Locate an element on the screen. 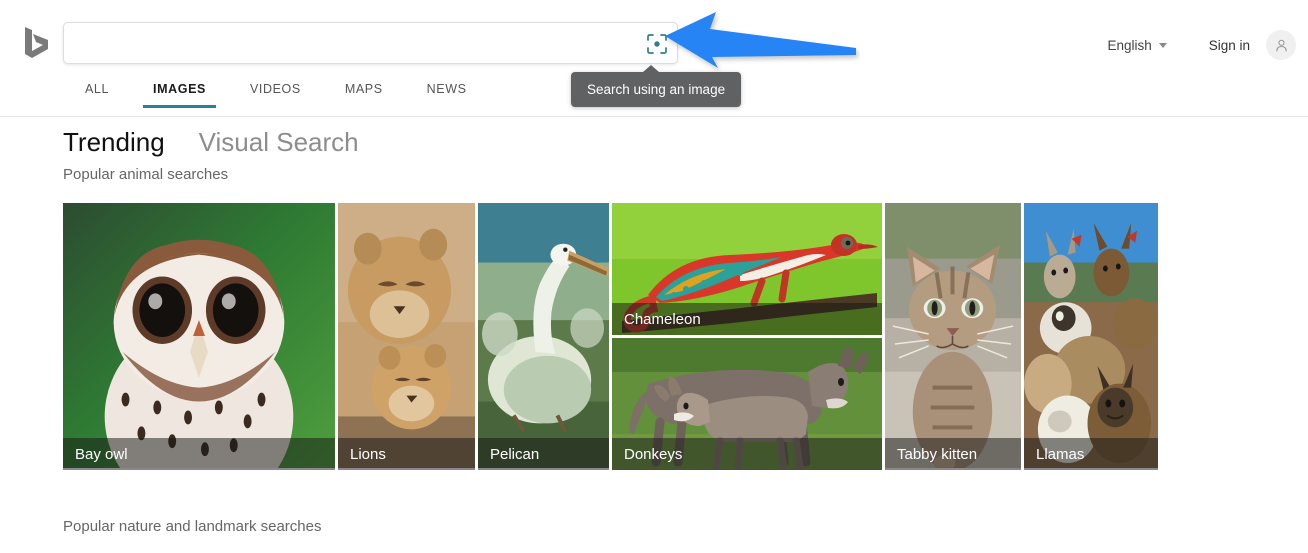 The width and height of the screenshot is (1308, 553). section-tabs: Trending Visual Search is located at coordinates (211, 142).